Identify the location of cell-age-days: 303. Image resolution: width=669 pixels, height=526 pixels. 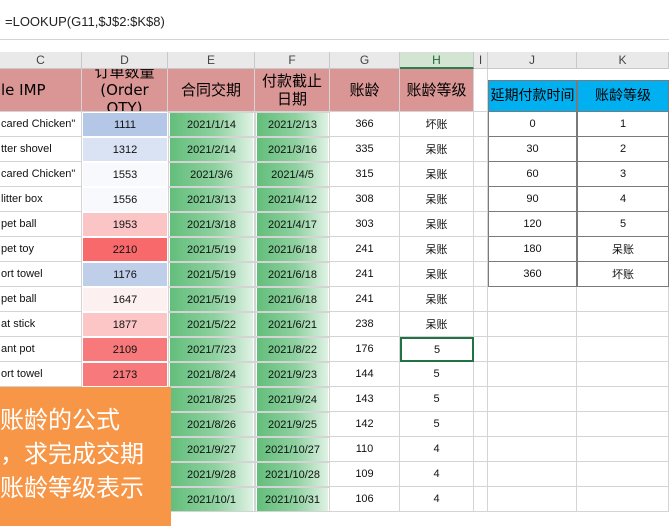
(365, 224).